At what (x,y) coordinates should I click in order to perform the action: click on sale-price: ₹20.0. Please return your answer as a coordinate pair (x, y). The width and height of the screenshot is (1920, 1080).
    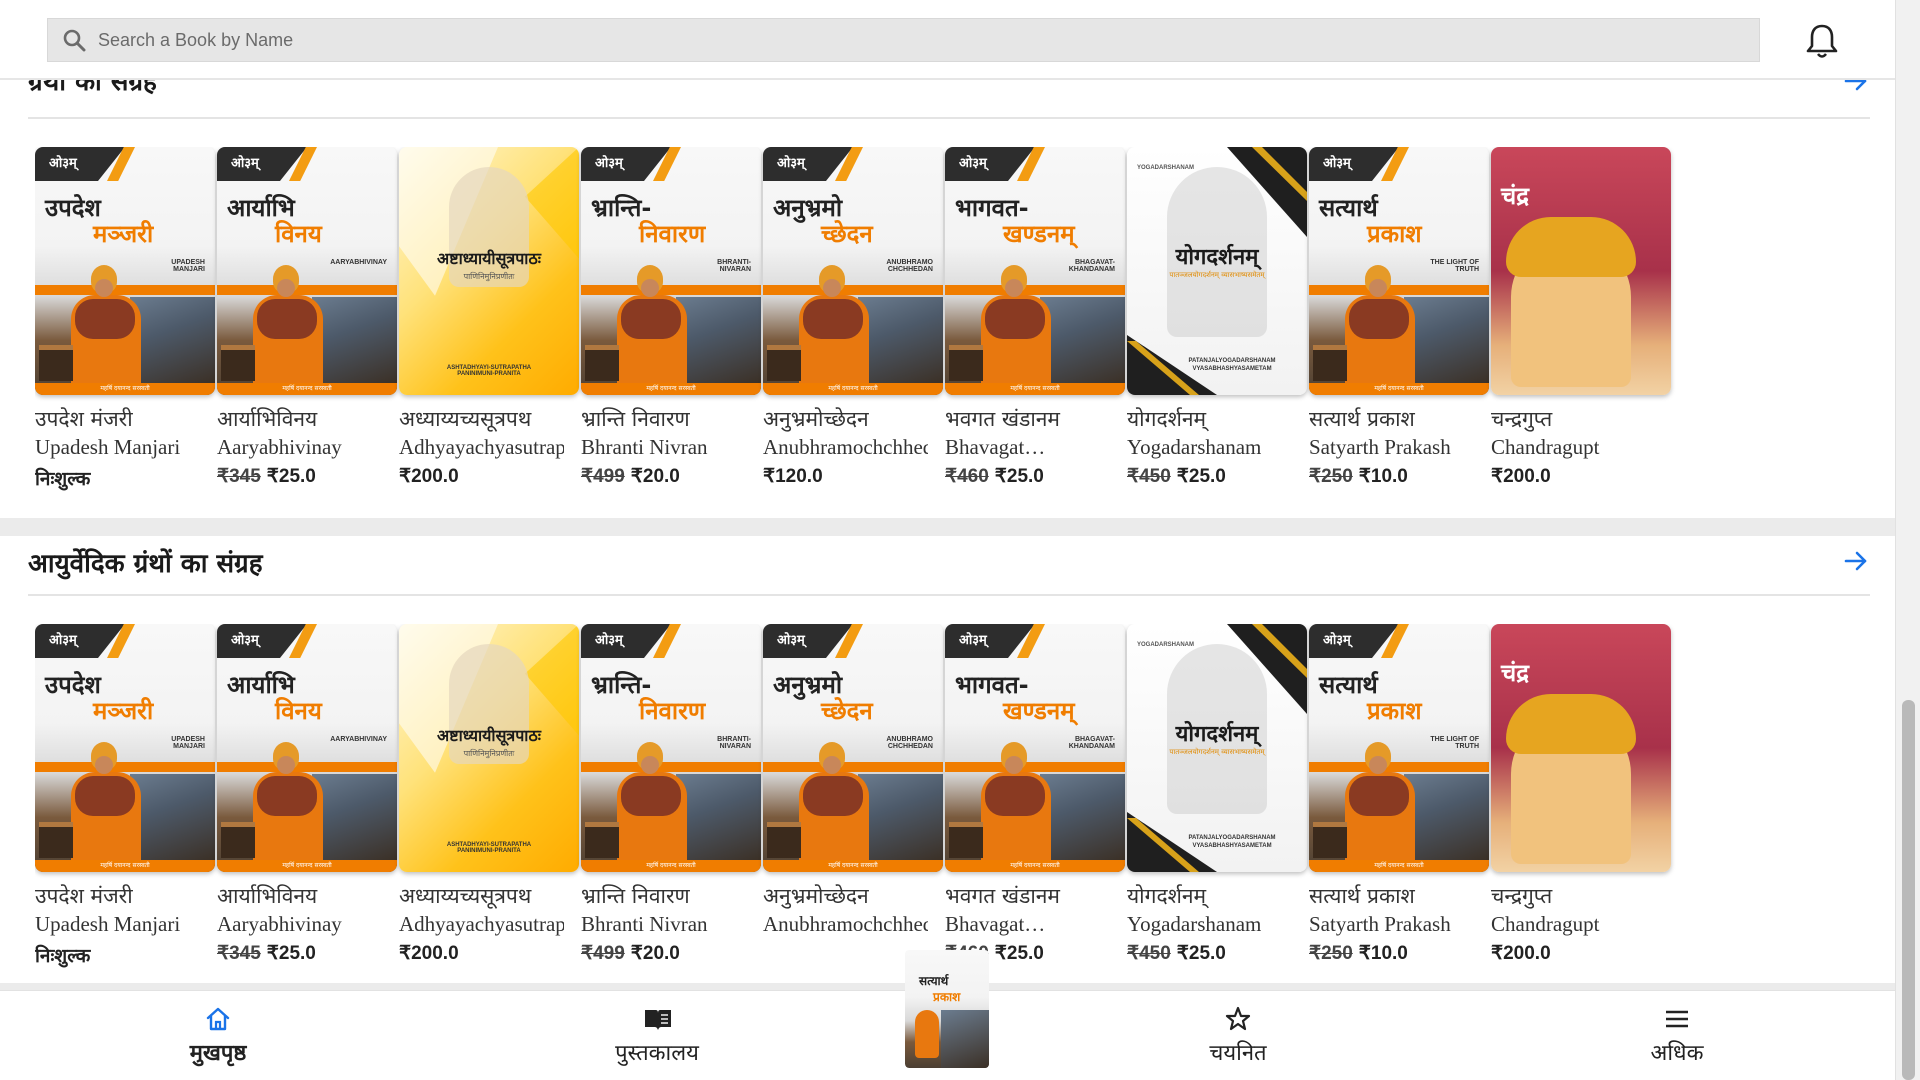
    Looking at the image, I should click on (655, 476).